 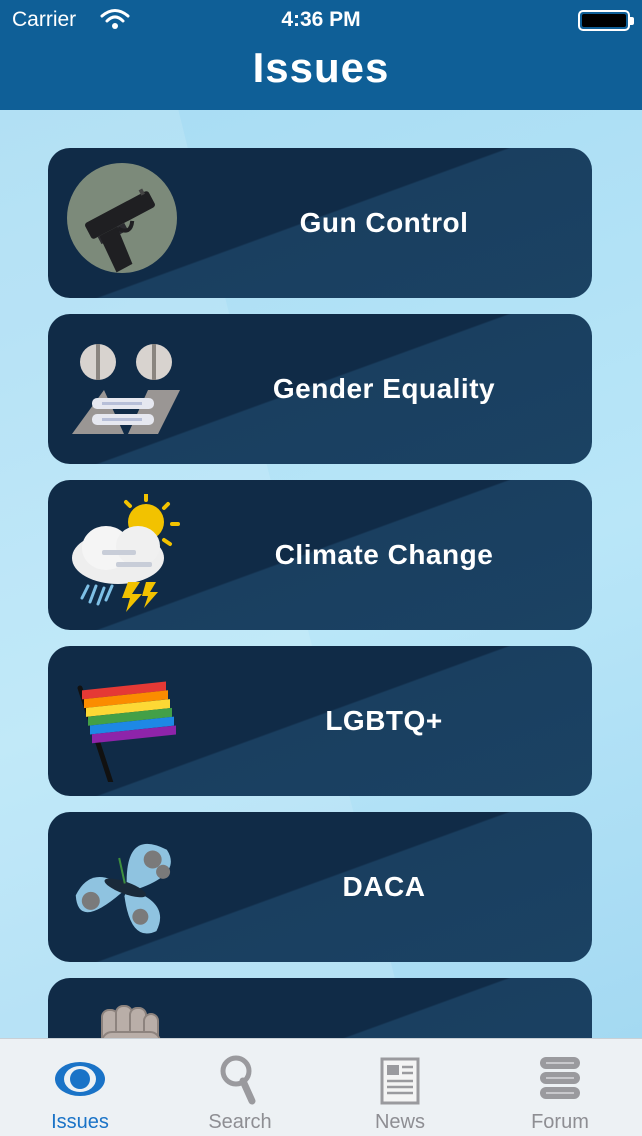 I want to click on magnifier-icon, so click(x=238, y=1080).